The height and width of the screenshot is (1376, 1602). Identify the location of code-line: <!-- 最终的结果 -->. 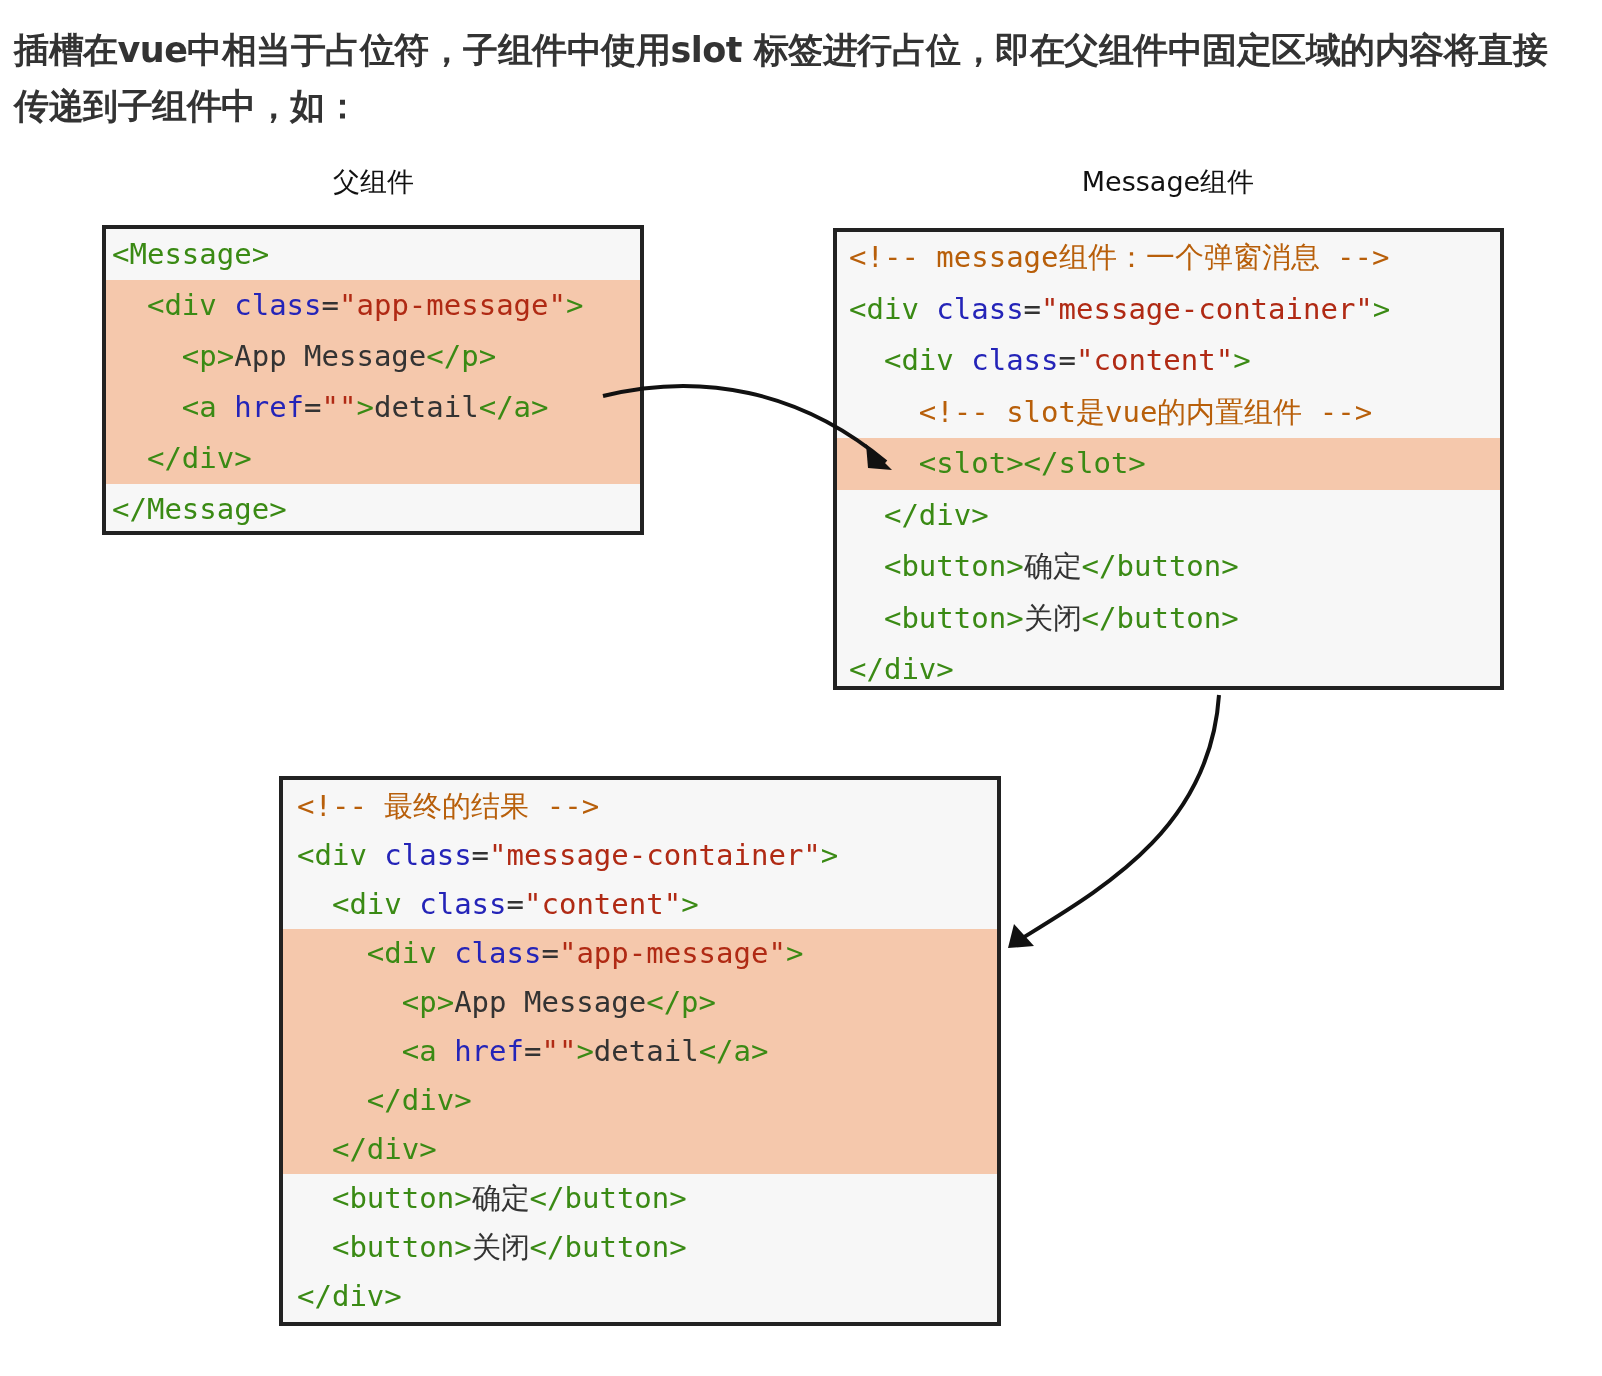
(448, 806).